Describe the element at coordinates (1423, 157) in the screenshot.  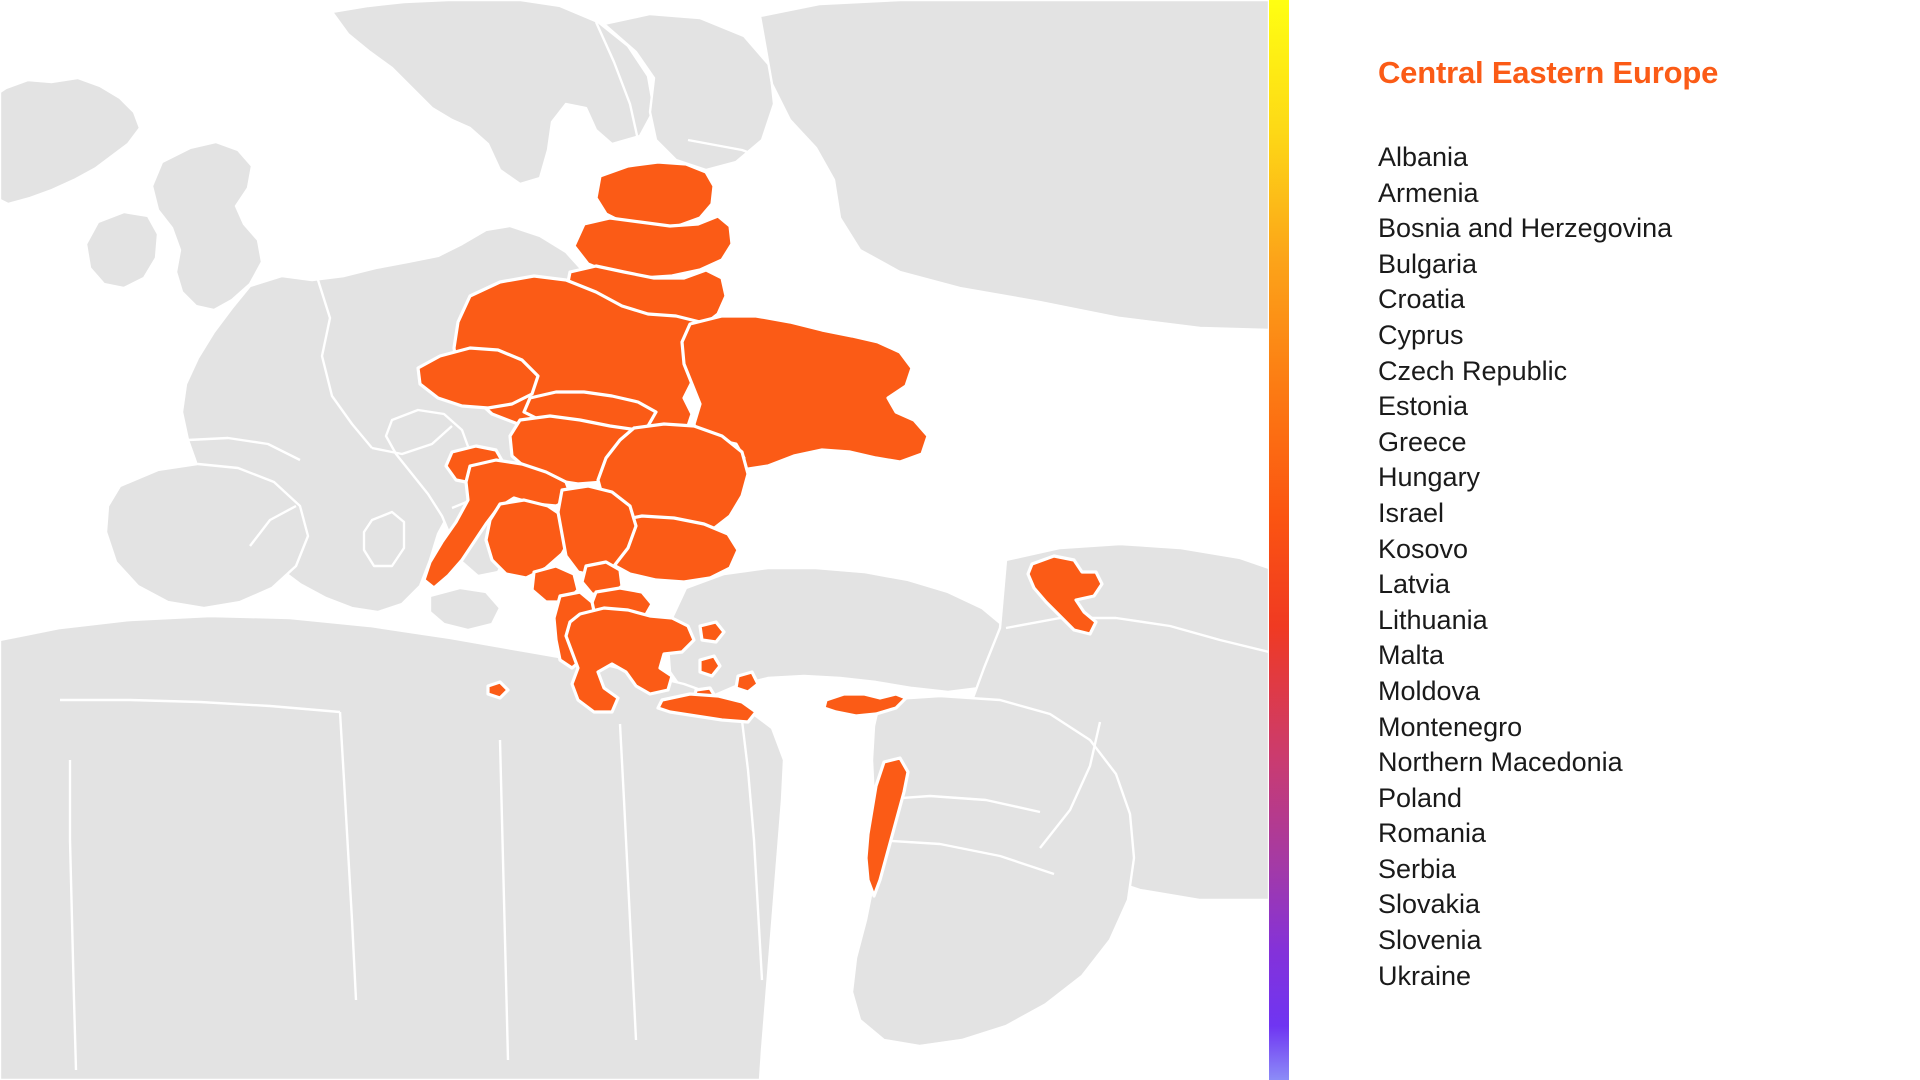
I see `country-list-item: Albania` at that location.